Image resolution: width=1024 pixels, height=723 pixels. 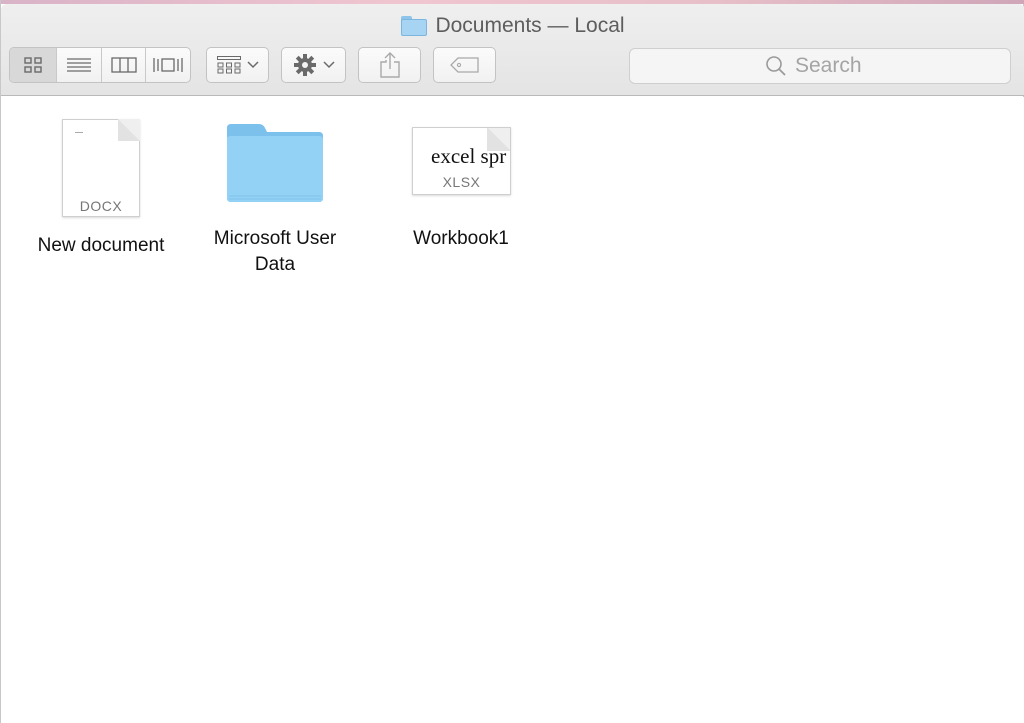 I want to click on column-view-button, so click(x=124, y=65).